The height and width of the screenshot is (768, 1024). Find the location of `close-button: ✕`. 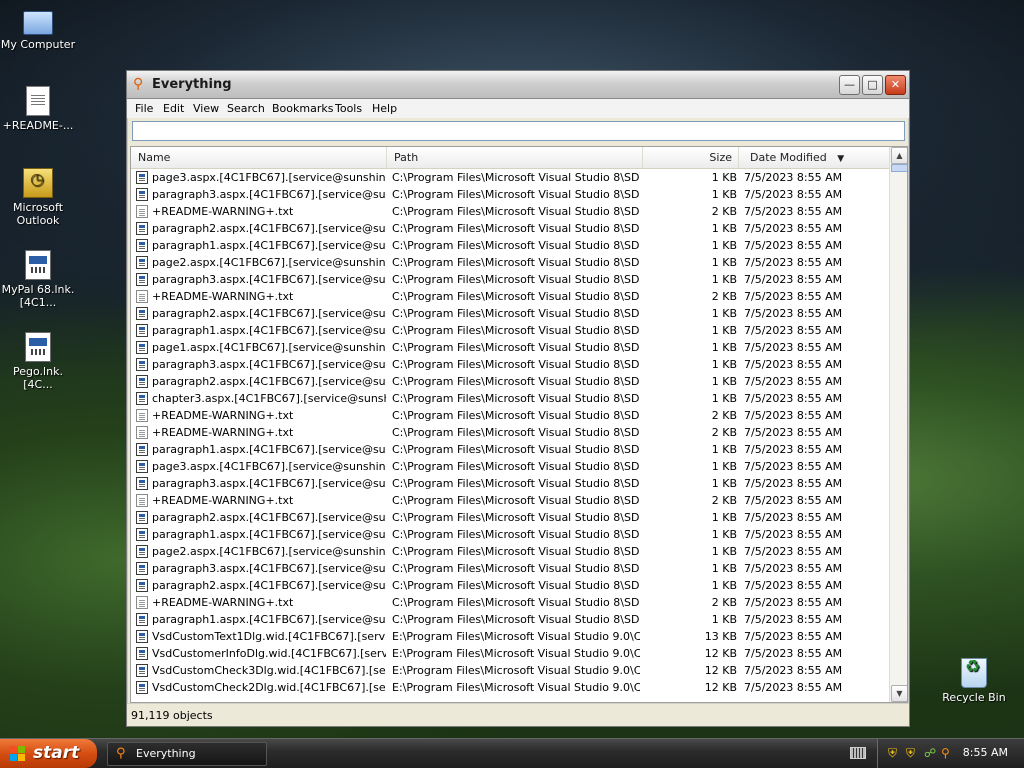

close-button: ✕ is located at coordinates (895, 85).